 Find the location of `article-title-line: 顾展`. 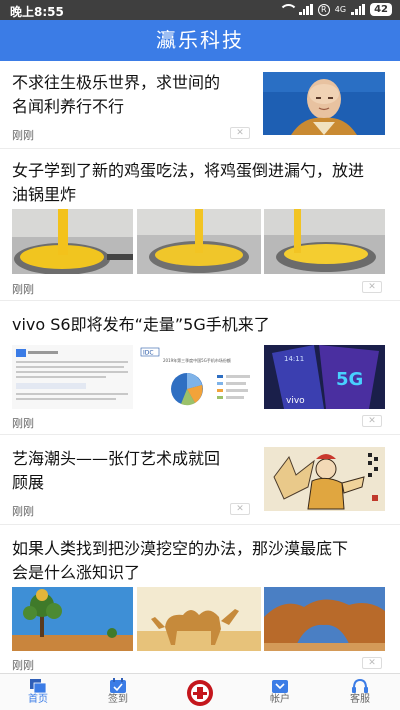

article-title-line: 顾展 is located at coordinates (28, 482).